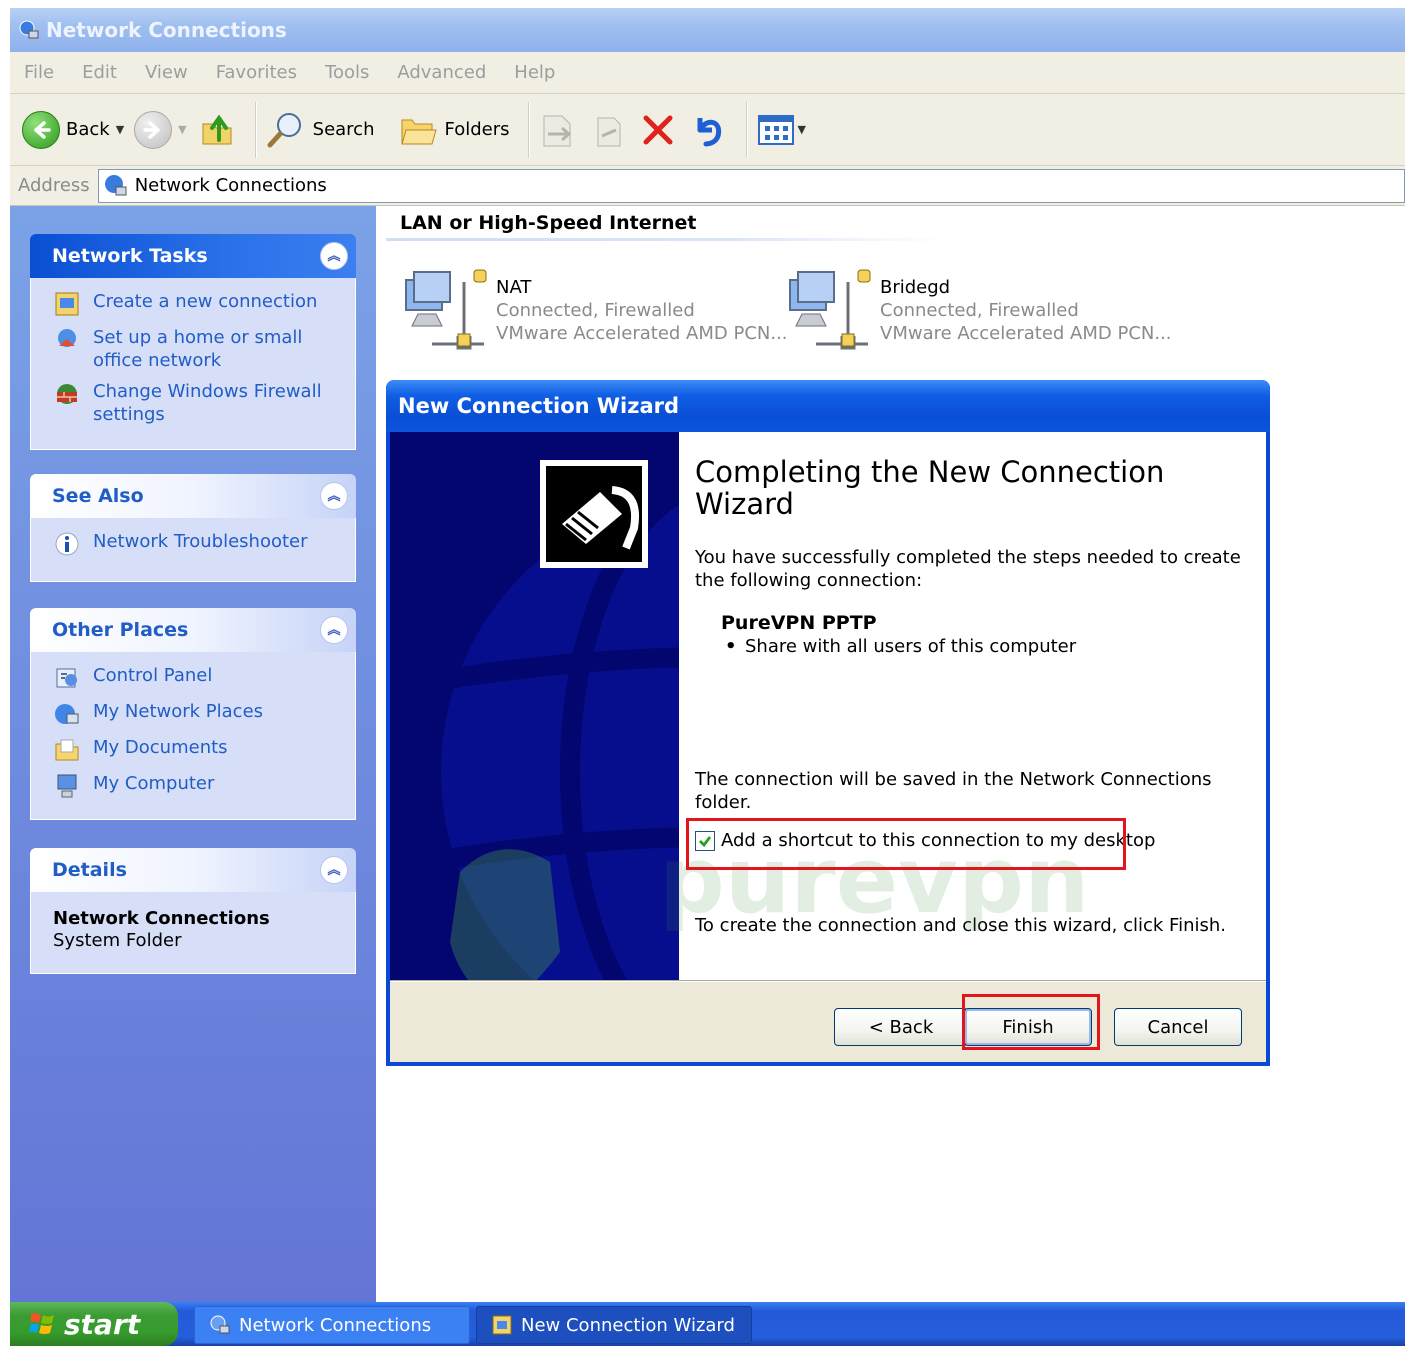 Image resolution: width=1405 pixels, height=1346 pixels. I want to click on task-home-network: Set up a home or small office network, so click(199, 349).